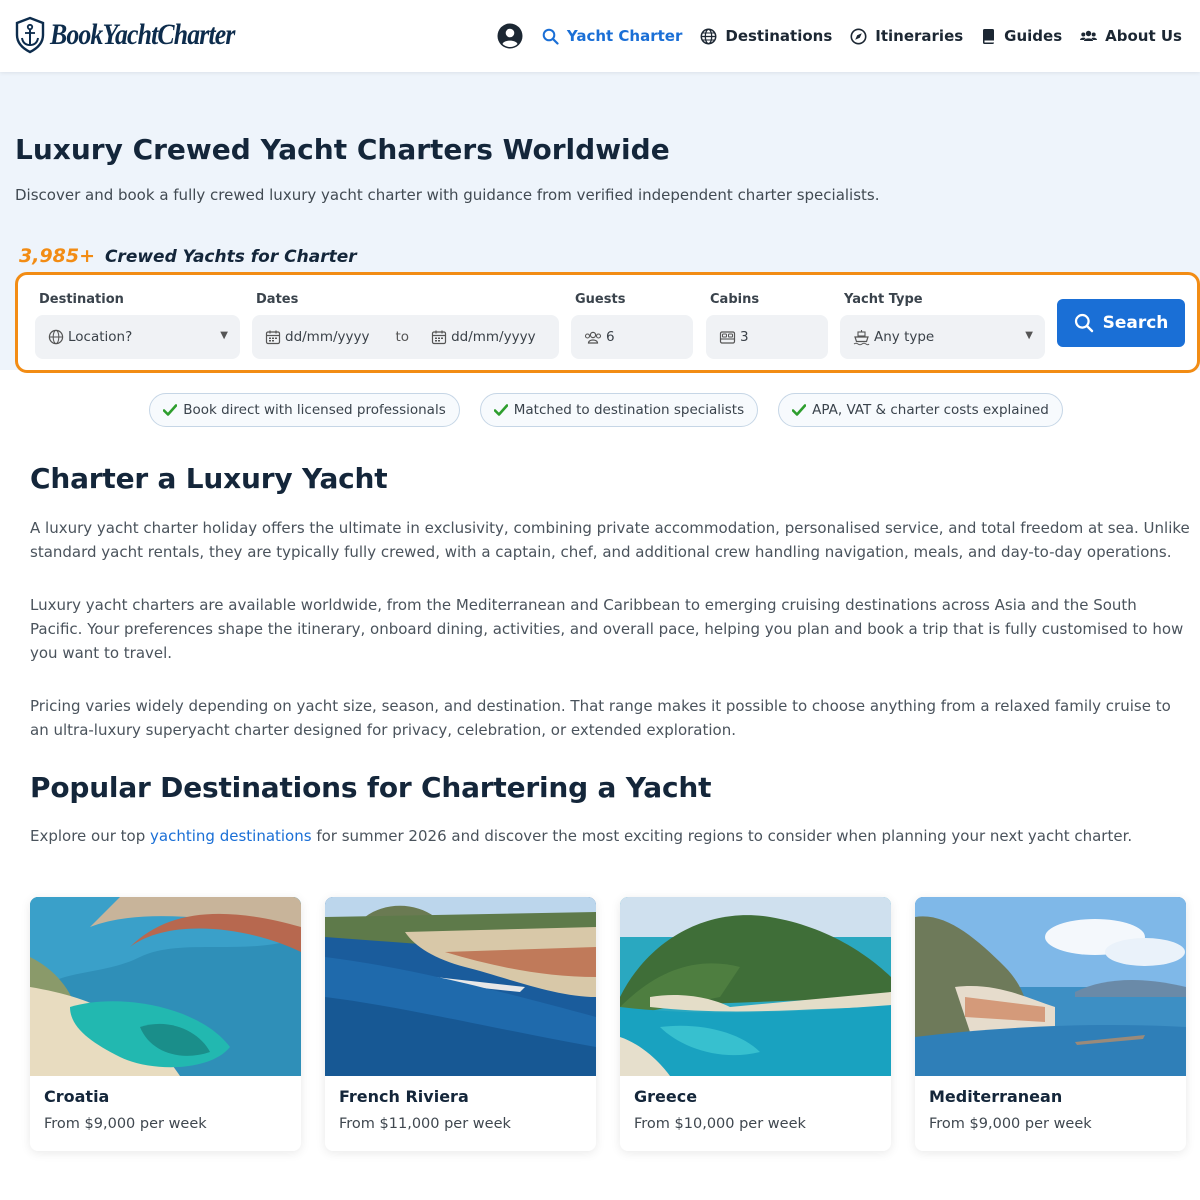 This screenshot has height=1200, width=1200. I want to click on mediterranean-photo, so click(1050, 986).